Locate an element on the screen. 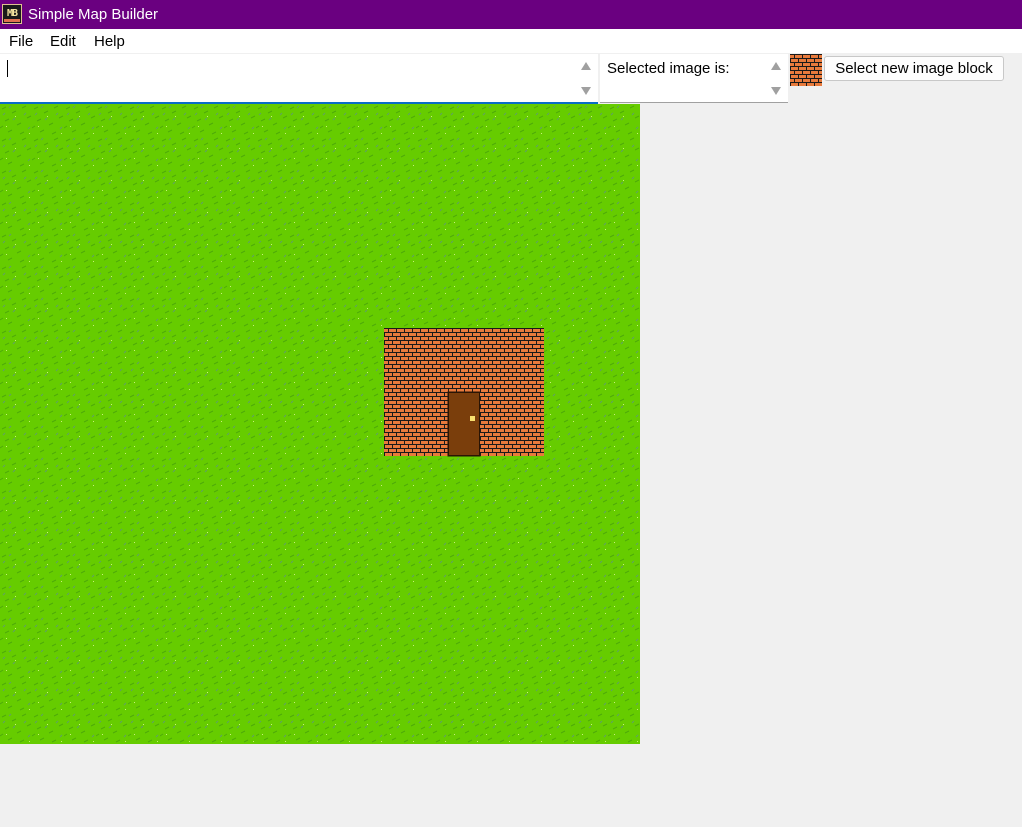 The image size is (1022, 827). door-knob-icon is located at coordinates (472, 418).